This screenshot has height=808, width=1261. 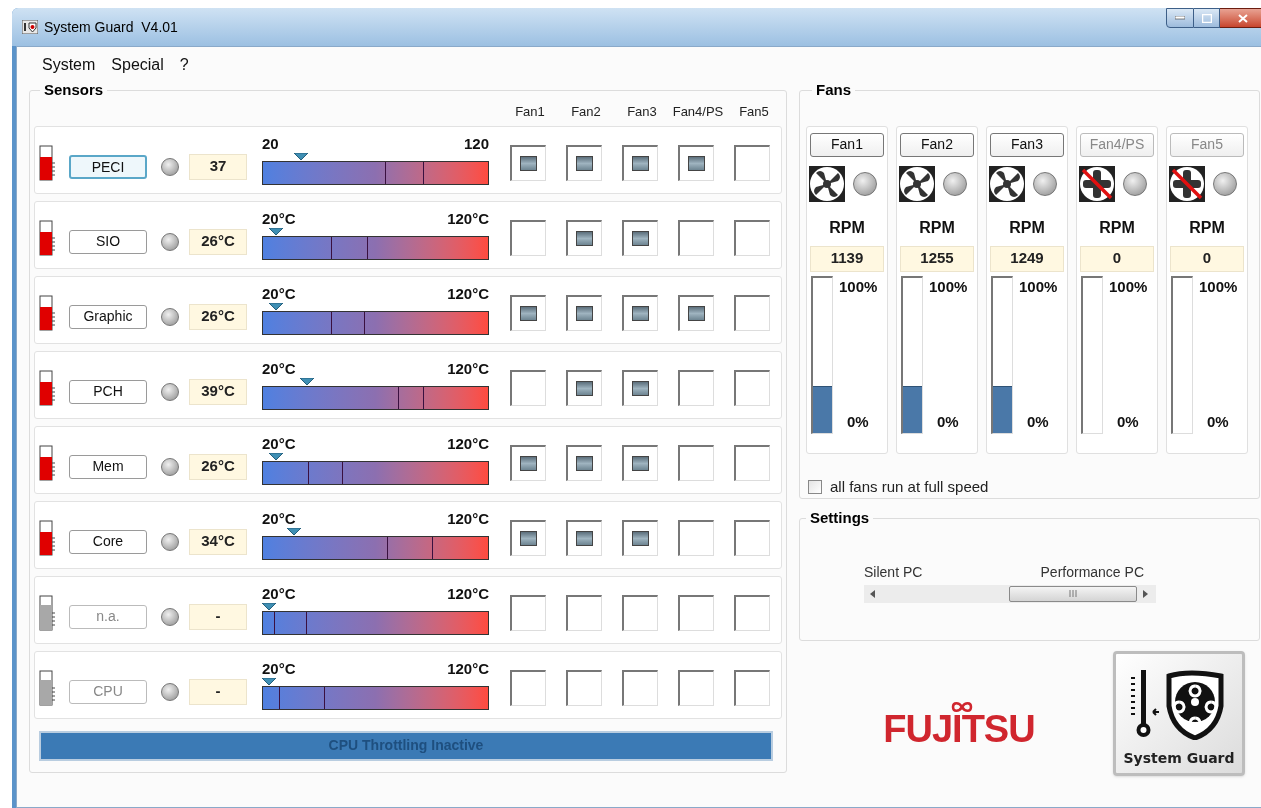 What do you see at coordinates (108, 166) in the screenshot?
I see `sensor-button: PECI` at bounding box center [108, 166].